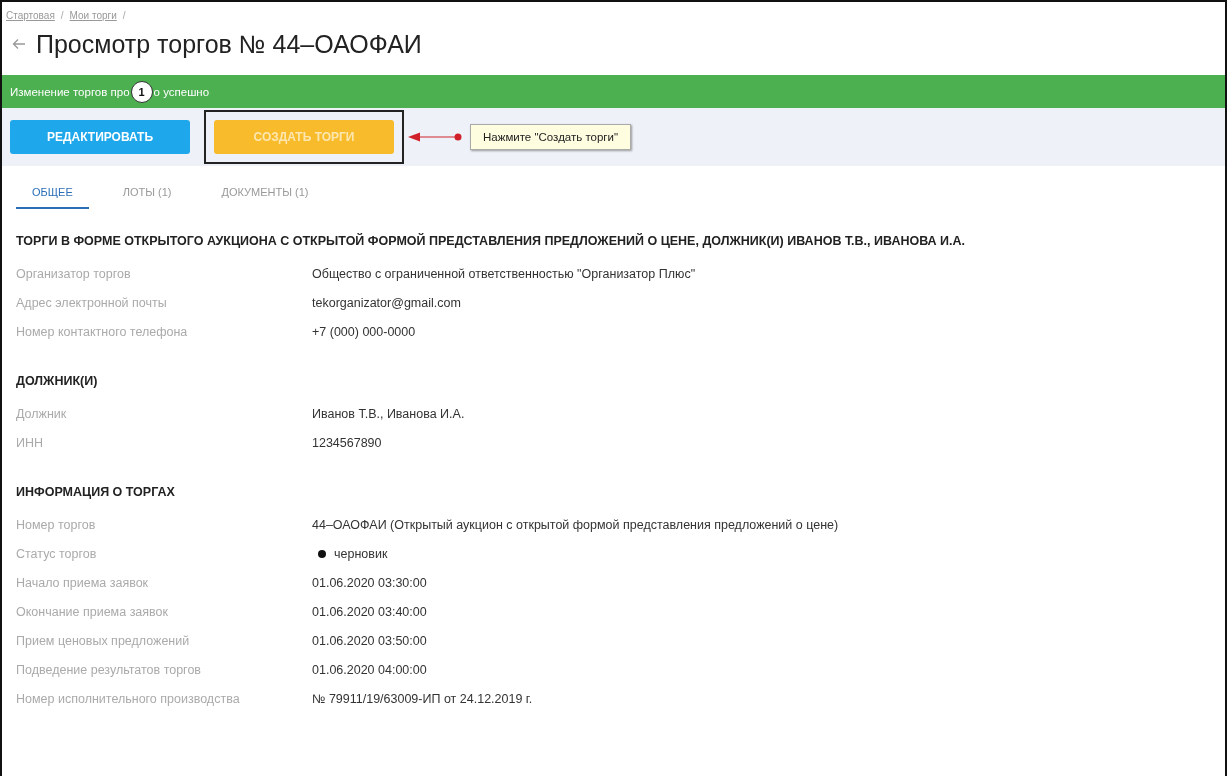 This screenshot has width=1227, height=776. What do you see at coordinates (103, 640) in the screenshot?
I see `field-label: Прием ценовых предложений` at bounding box center [103, 640].